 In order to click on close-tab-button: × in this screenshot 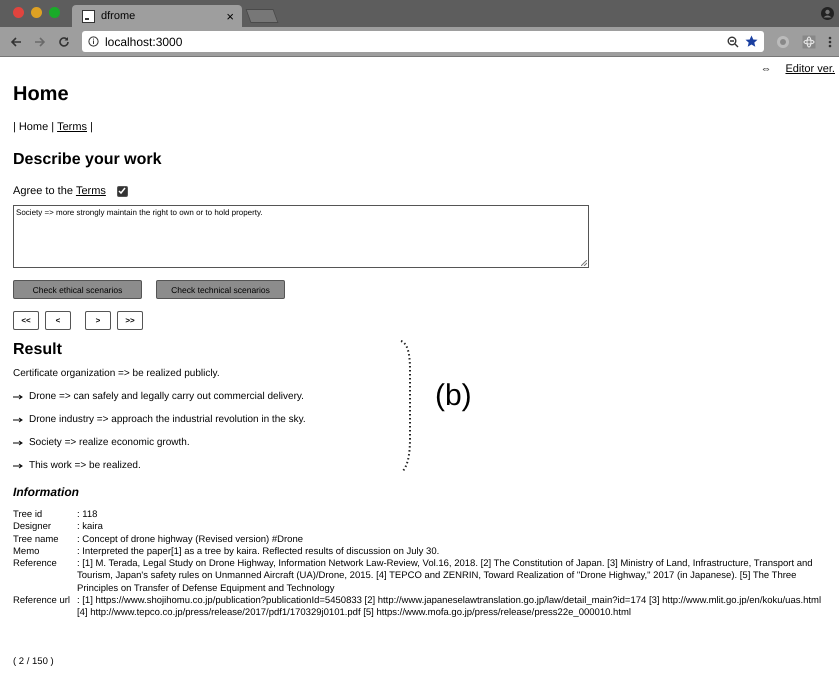, I will do `click(230, 16)`.